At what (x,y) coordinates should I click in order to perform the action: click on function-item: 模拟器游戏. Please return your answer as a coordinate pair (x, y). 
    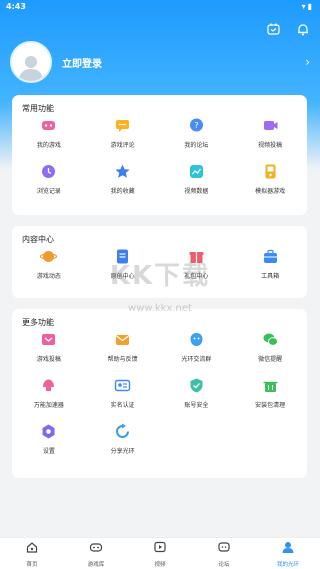
    Looking at the image, I should click on (270, 179).